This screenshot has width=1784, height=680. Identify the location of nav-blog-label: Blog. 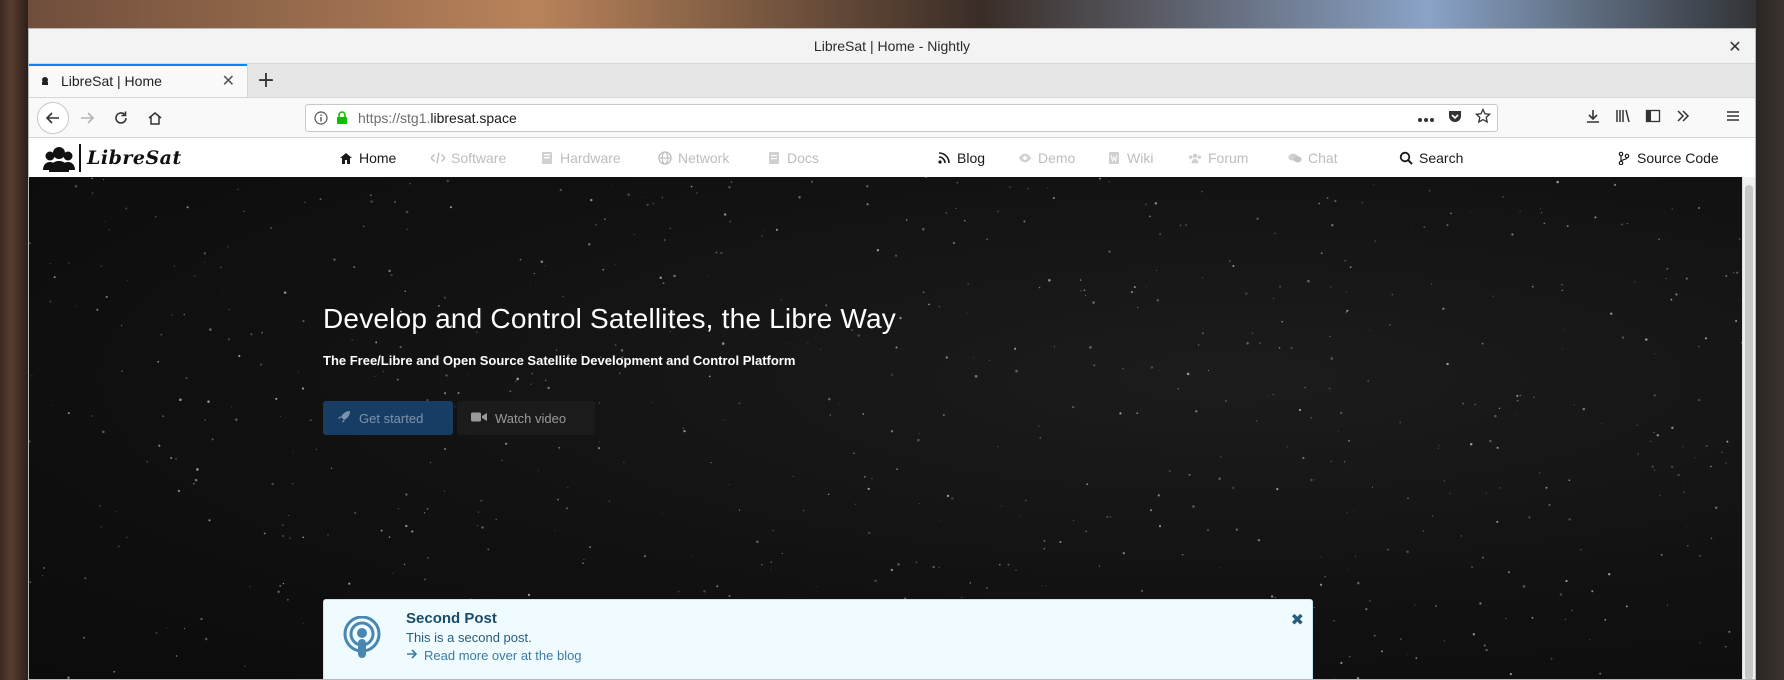
(971, 158).